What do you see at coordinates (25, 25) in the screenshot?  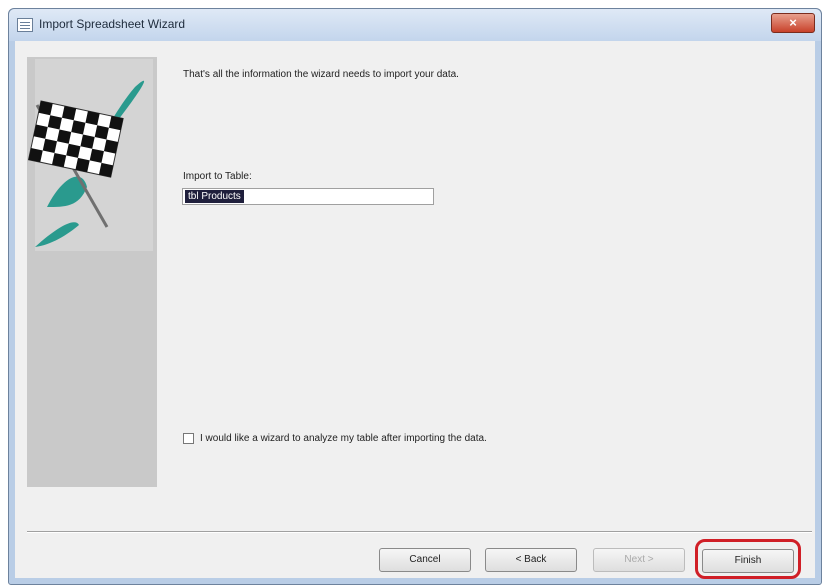 I see `window-icon` at bounding box center [25, 25].